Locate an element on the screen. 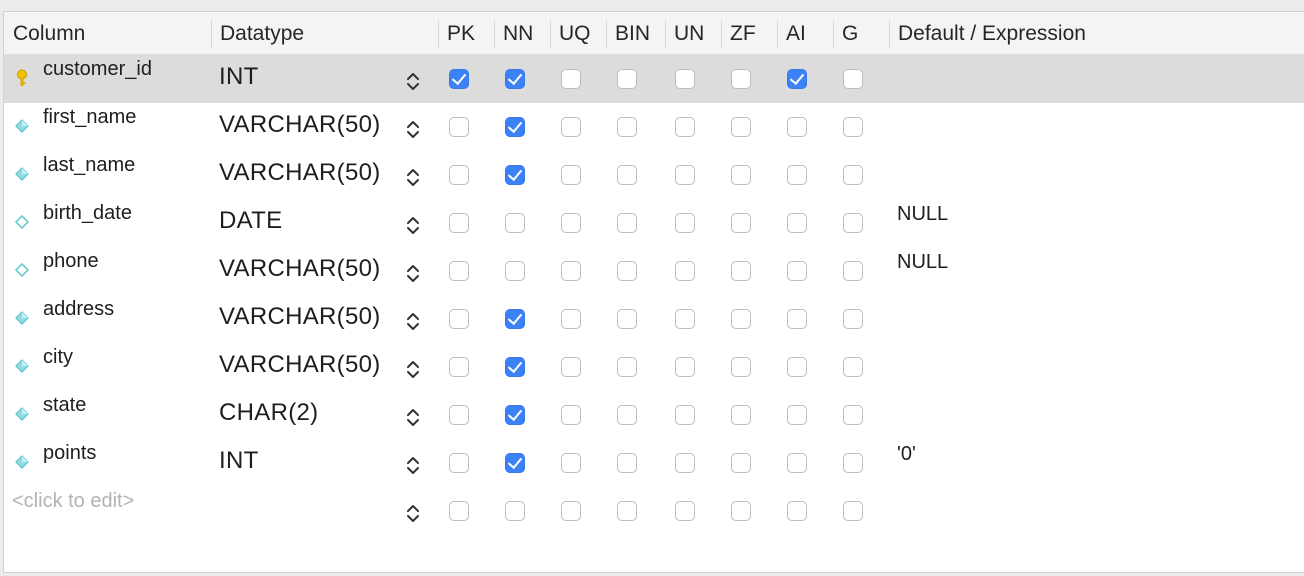 The height and width of the screenshot is (576, 1304). column-name-cell: first_name is located at coordinates (89, 117).